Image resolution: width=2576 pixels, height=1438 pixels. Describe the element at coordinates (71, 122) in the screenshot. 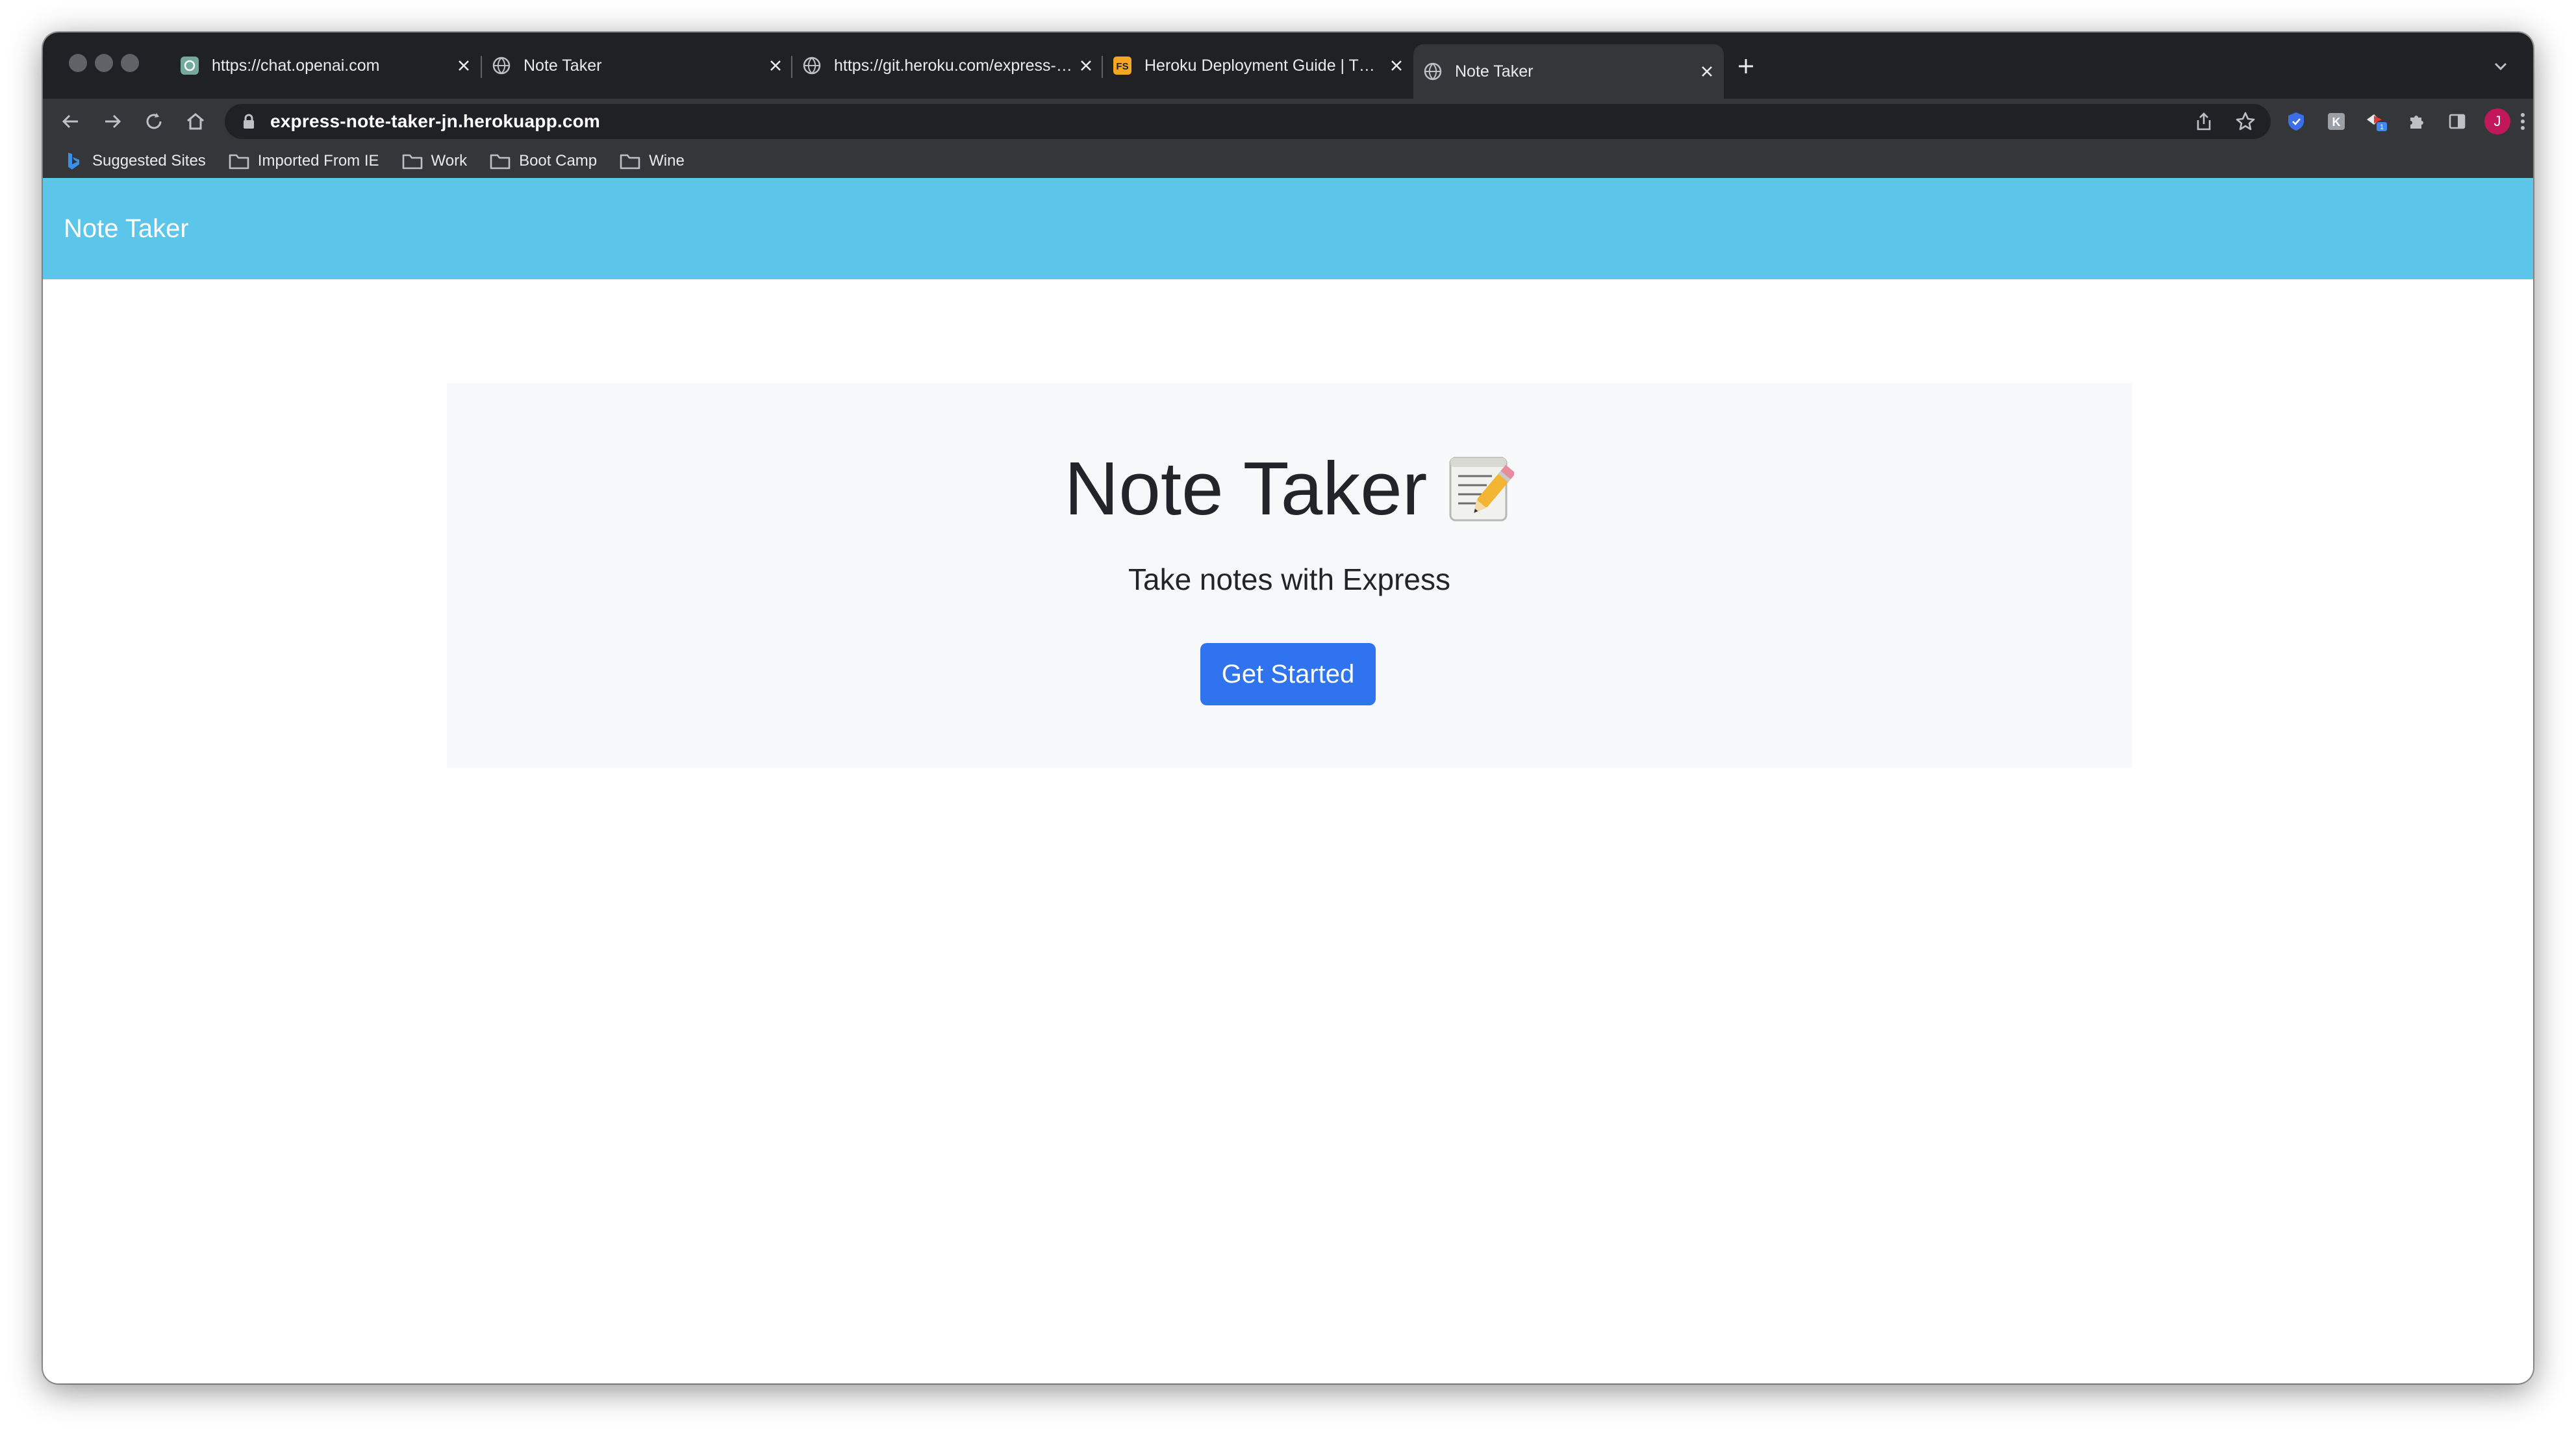

I see `back-arrow-icon` at that location.